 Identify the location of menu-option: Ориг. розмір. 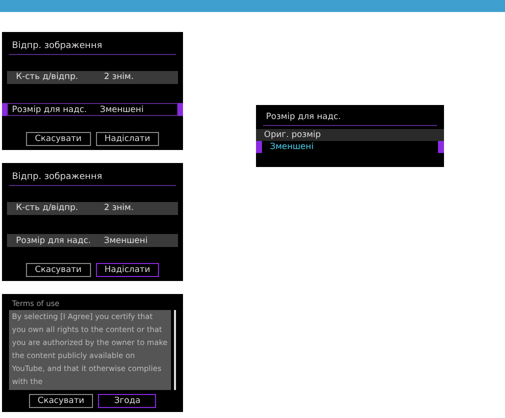
(350, 135).